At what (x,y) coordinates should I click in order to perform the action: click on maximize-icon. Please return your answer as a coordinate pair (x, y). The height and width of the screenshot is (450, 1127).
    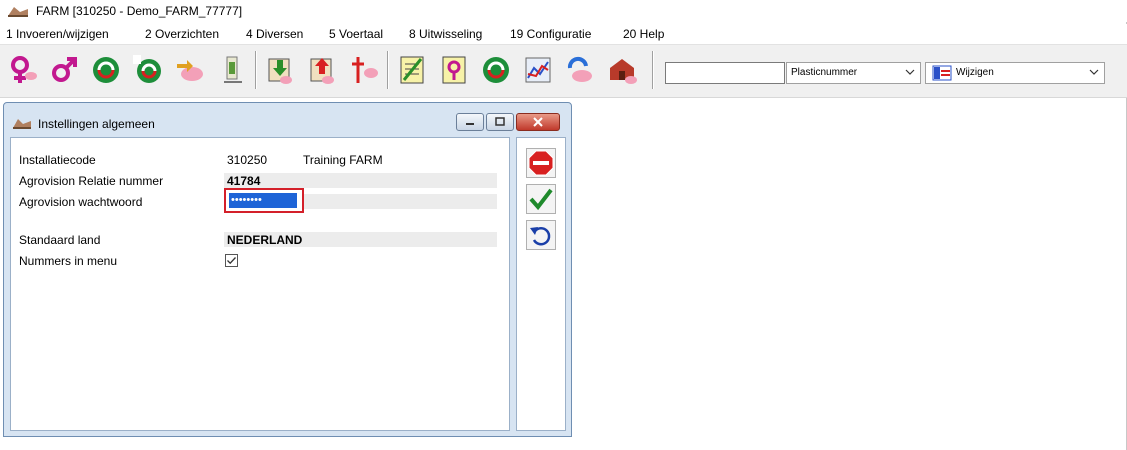
    Looking at the image, I should click on (500, 121).